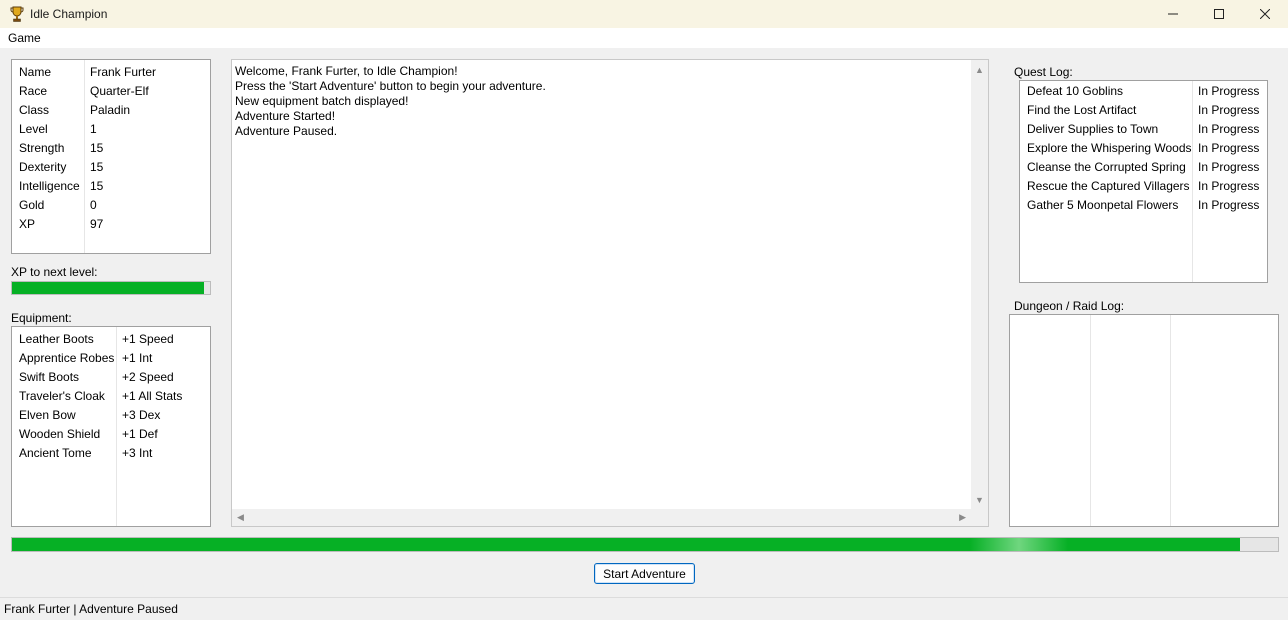 The image size is (1288, 620). Describe the element at coordinates (111, 452) in the screenshot. I see `equipment-row: Ancient Tome +3 Int` at that location.